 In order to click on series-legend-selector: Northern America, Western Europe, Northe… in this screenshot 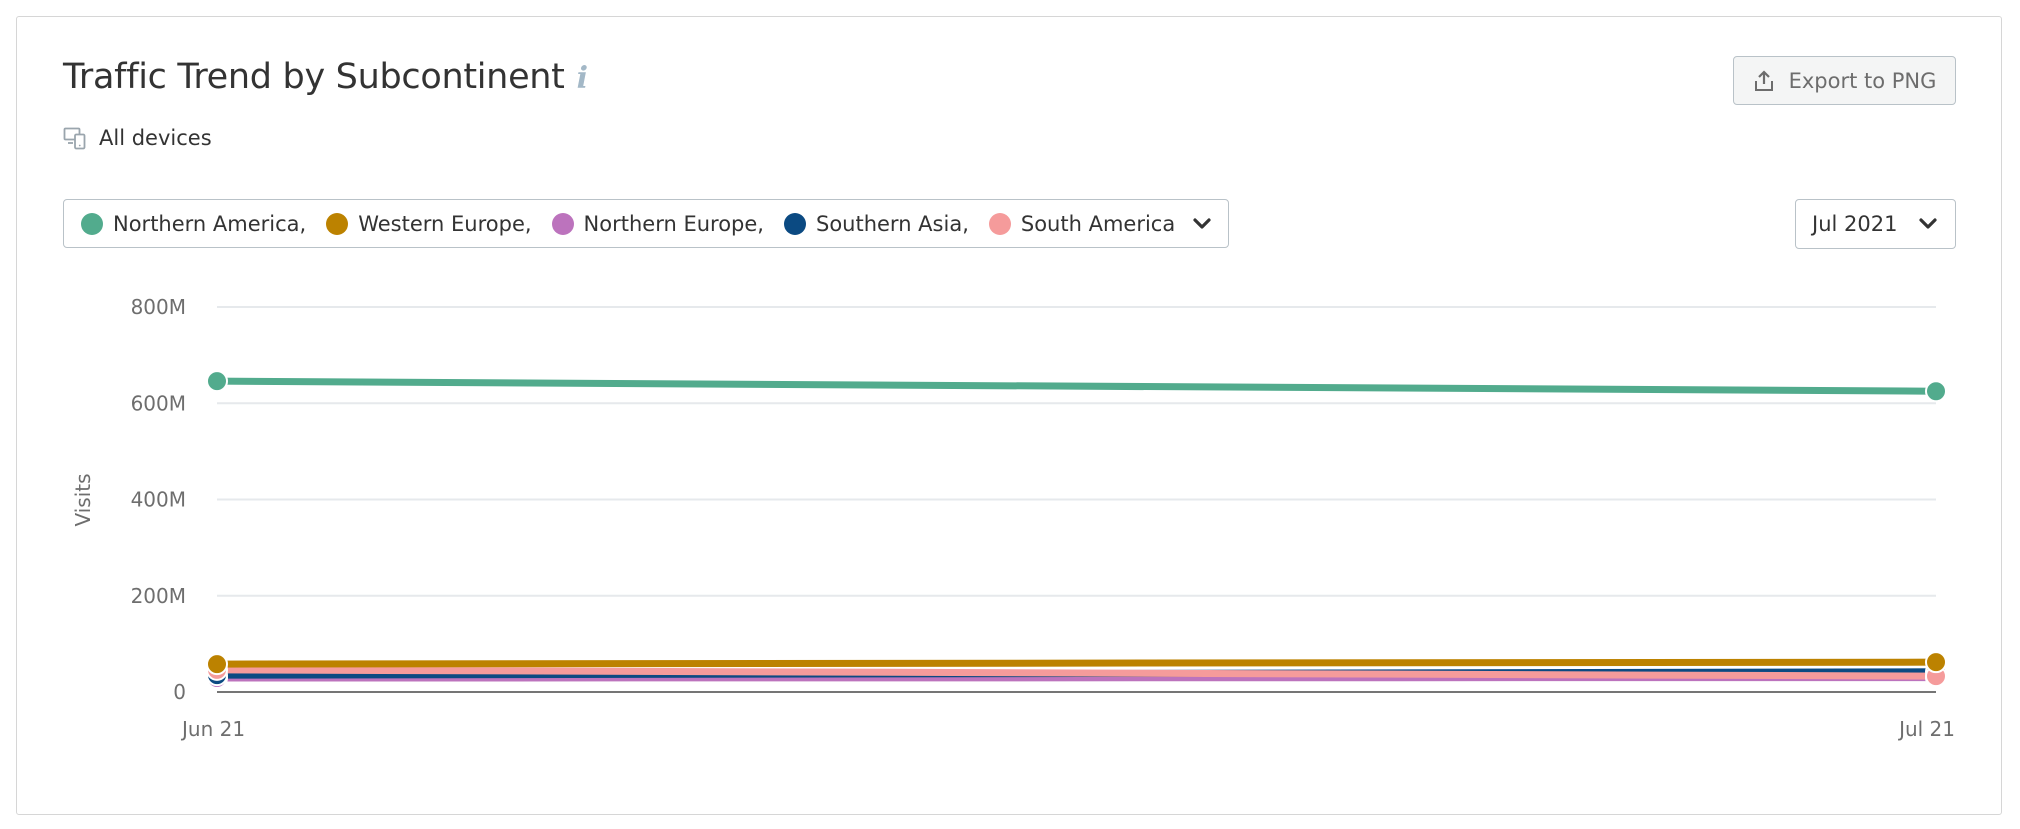, I will do `click(646, 223)`.